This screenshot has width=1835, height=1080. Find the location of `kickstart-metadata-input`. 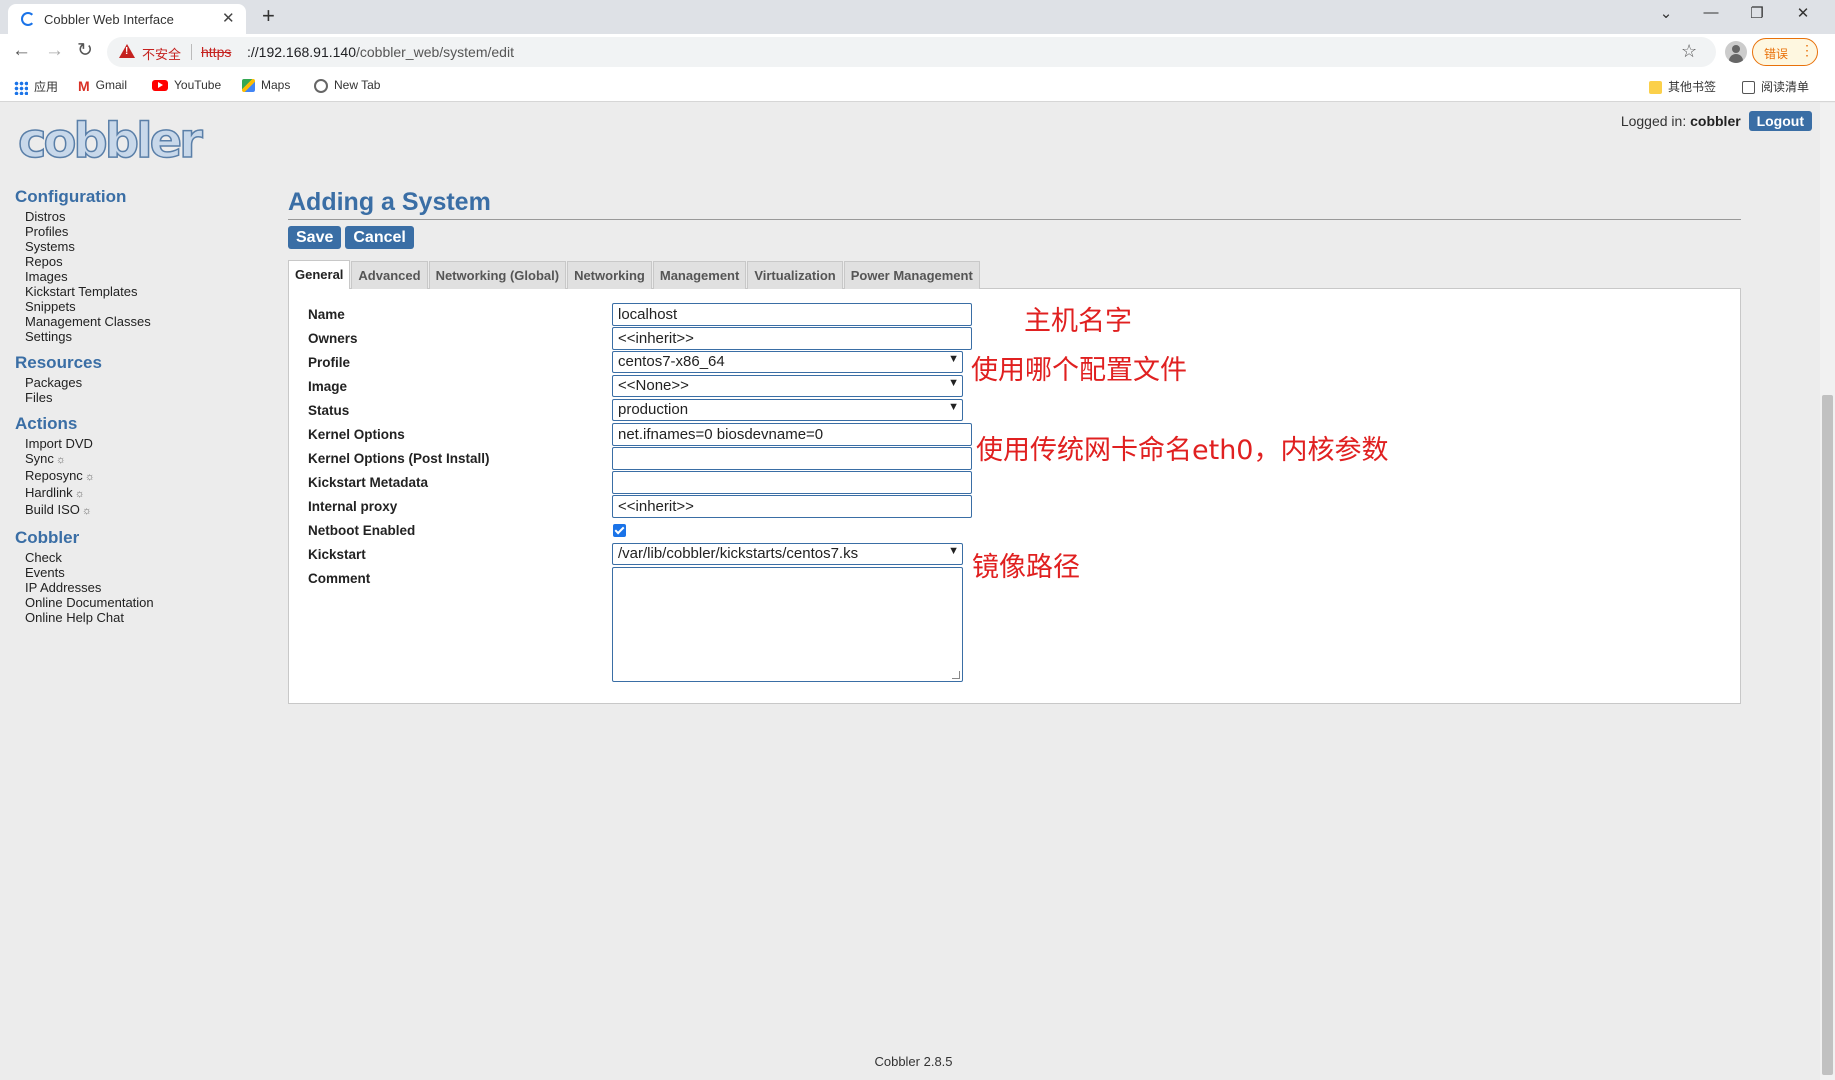

kickstart-metadata-input is located at coordinates (792, 482).